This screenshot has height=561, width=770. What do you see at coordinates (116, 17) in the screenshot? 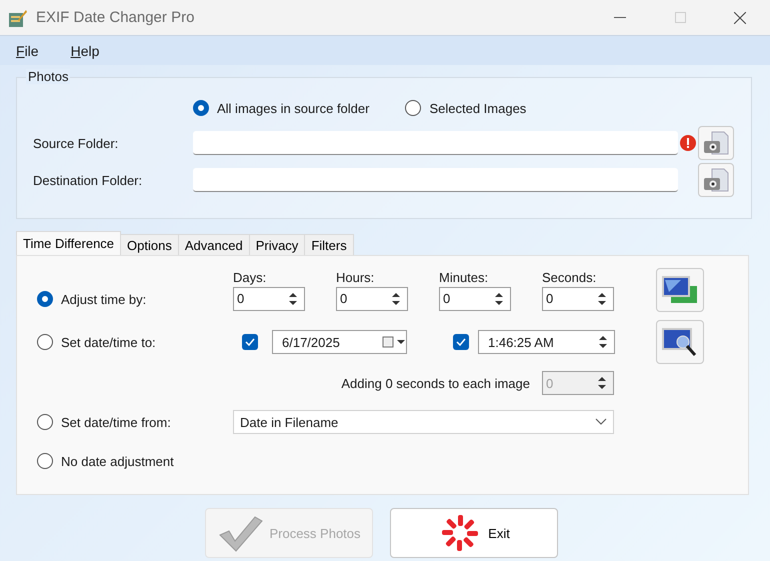
I see `window-title: EXIF Date Changer Pro` at bounding box center [116, 17].